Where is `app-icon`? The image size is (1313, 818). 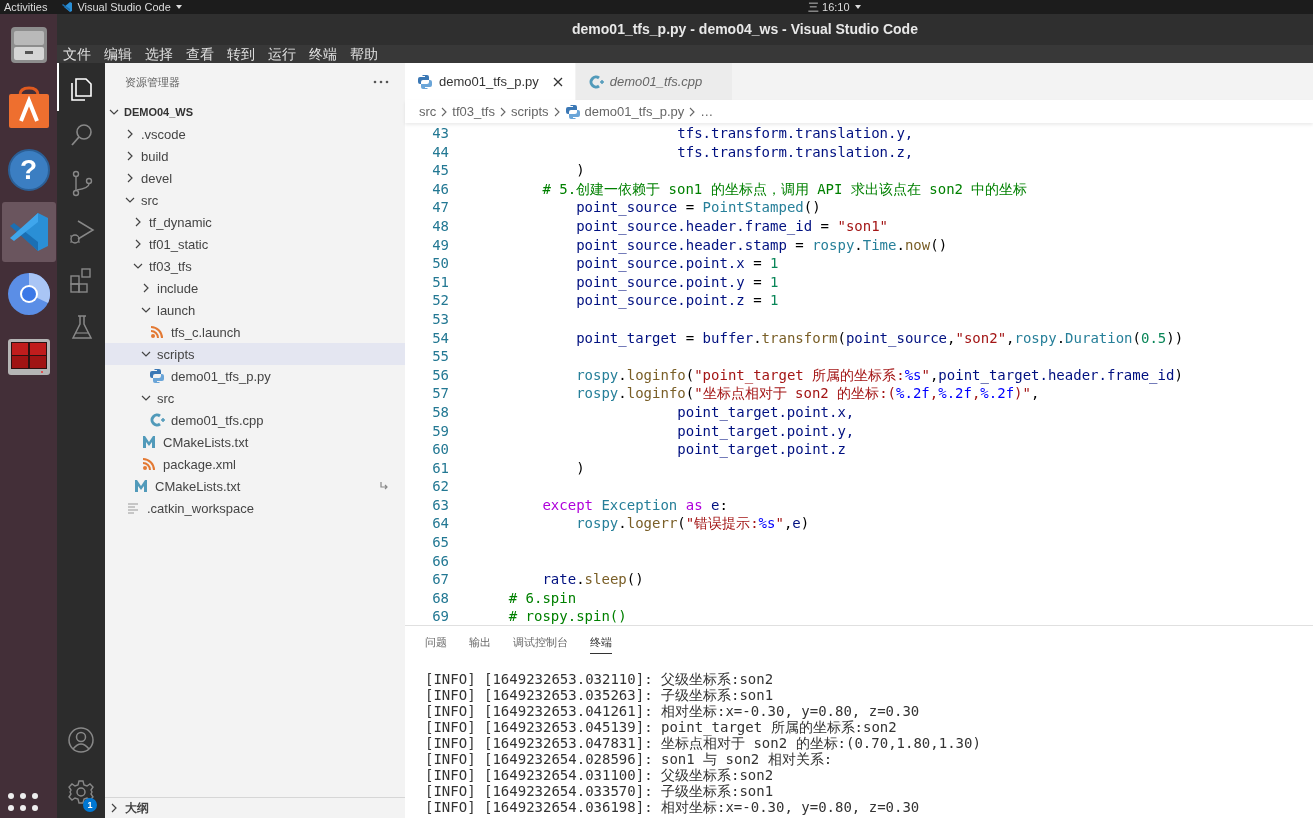 app-icon is located at coordinates (67, 7).